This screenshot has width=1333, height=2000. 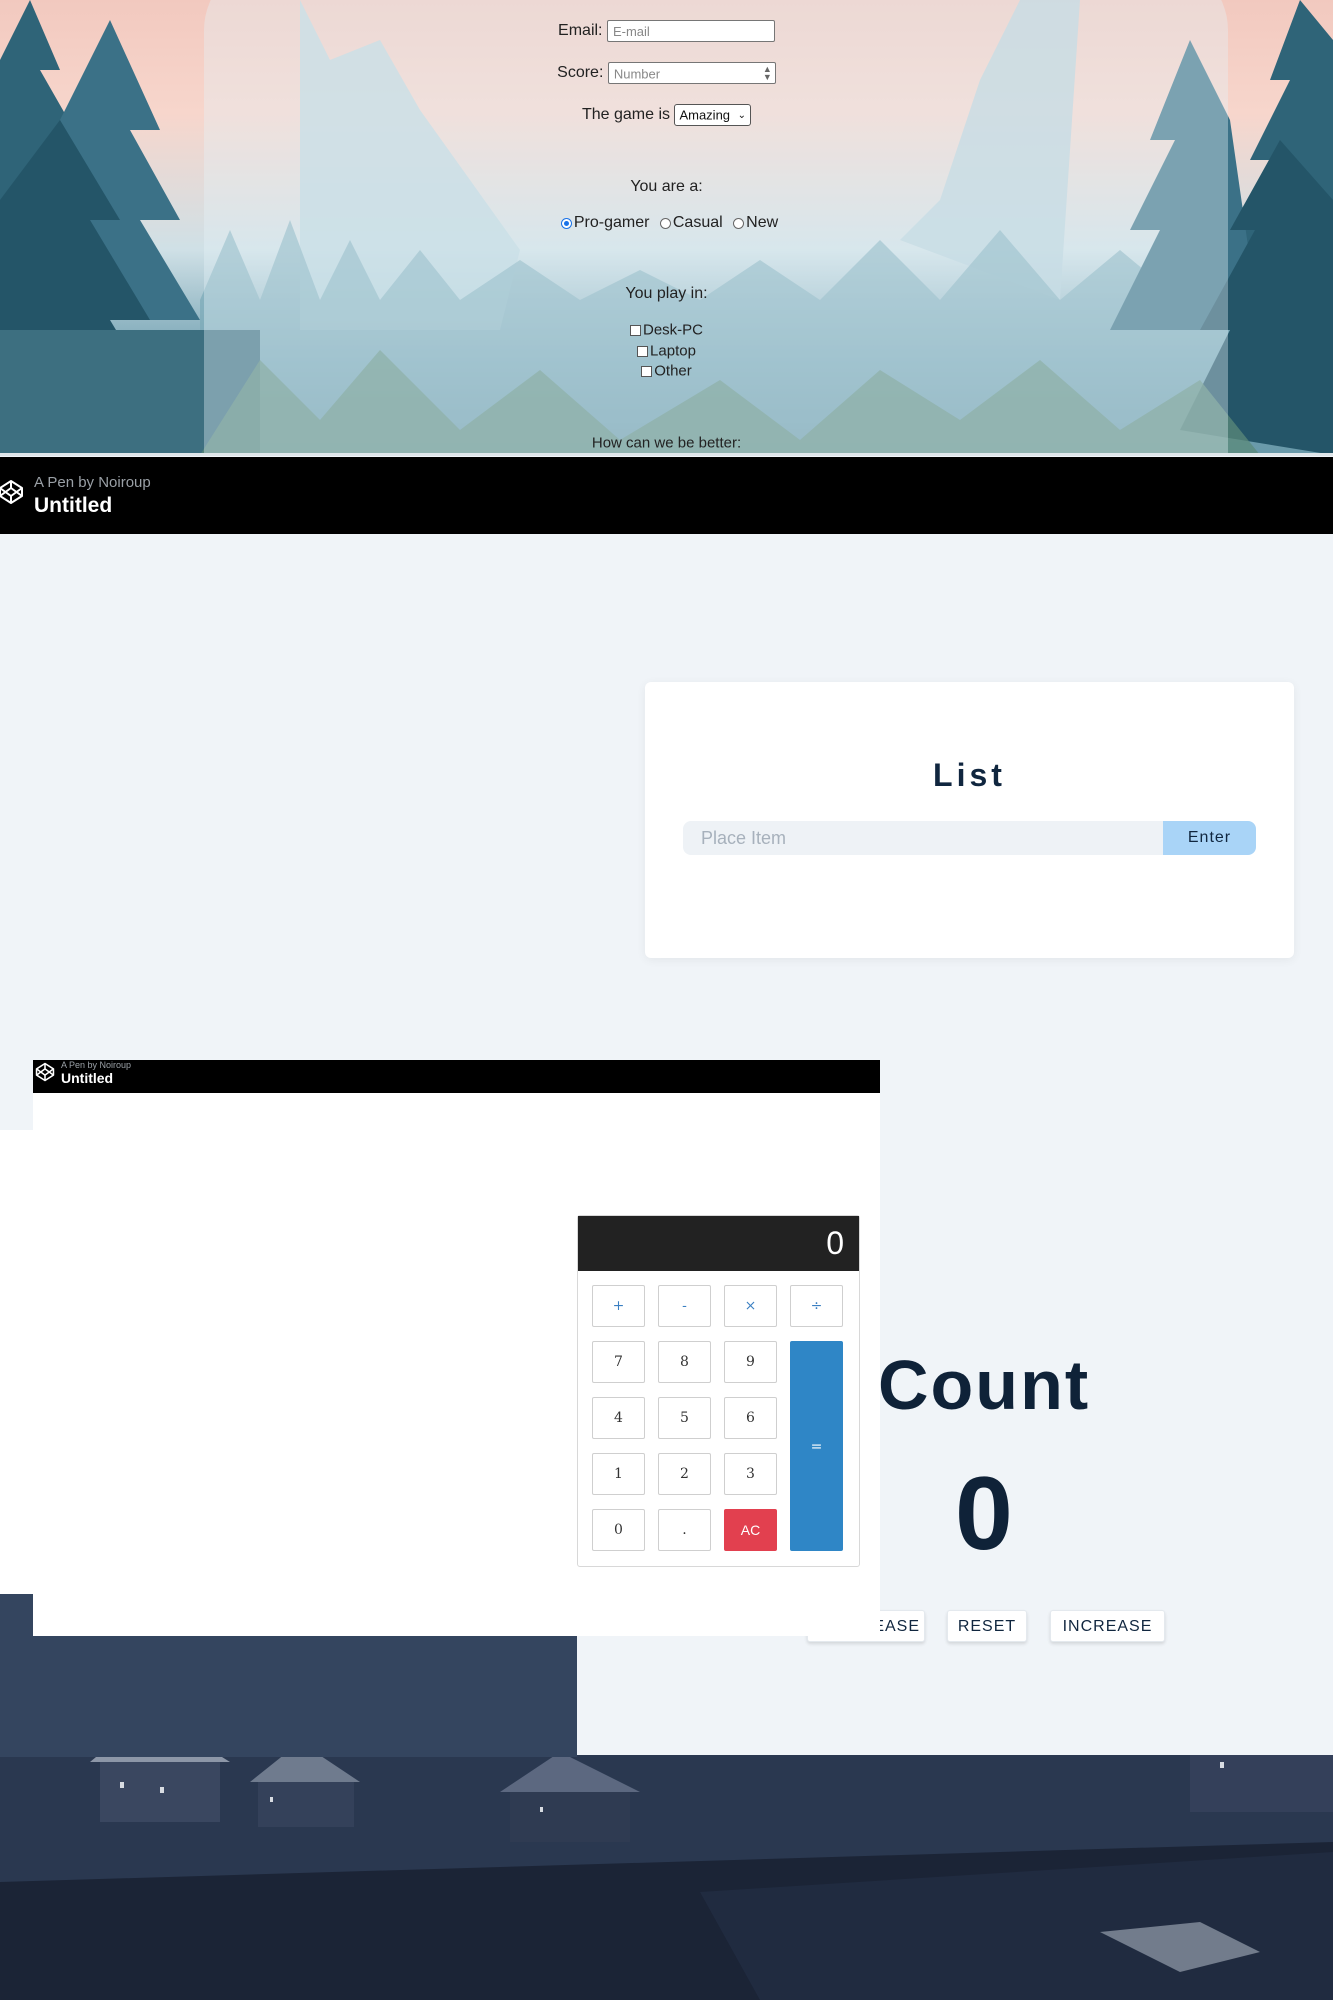 What do you see at coordinates (635, 330) in the screenshot?
I see `checkbox-desk-pc` at bounding box center [635, 330].